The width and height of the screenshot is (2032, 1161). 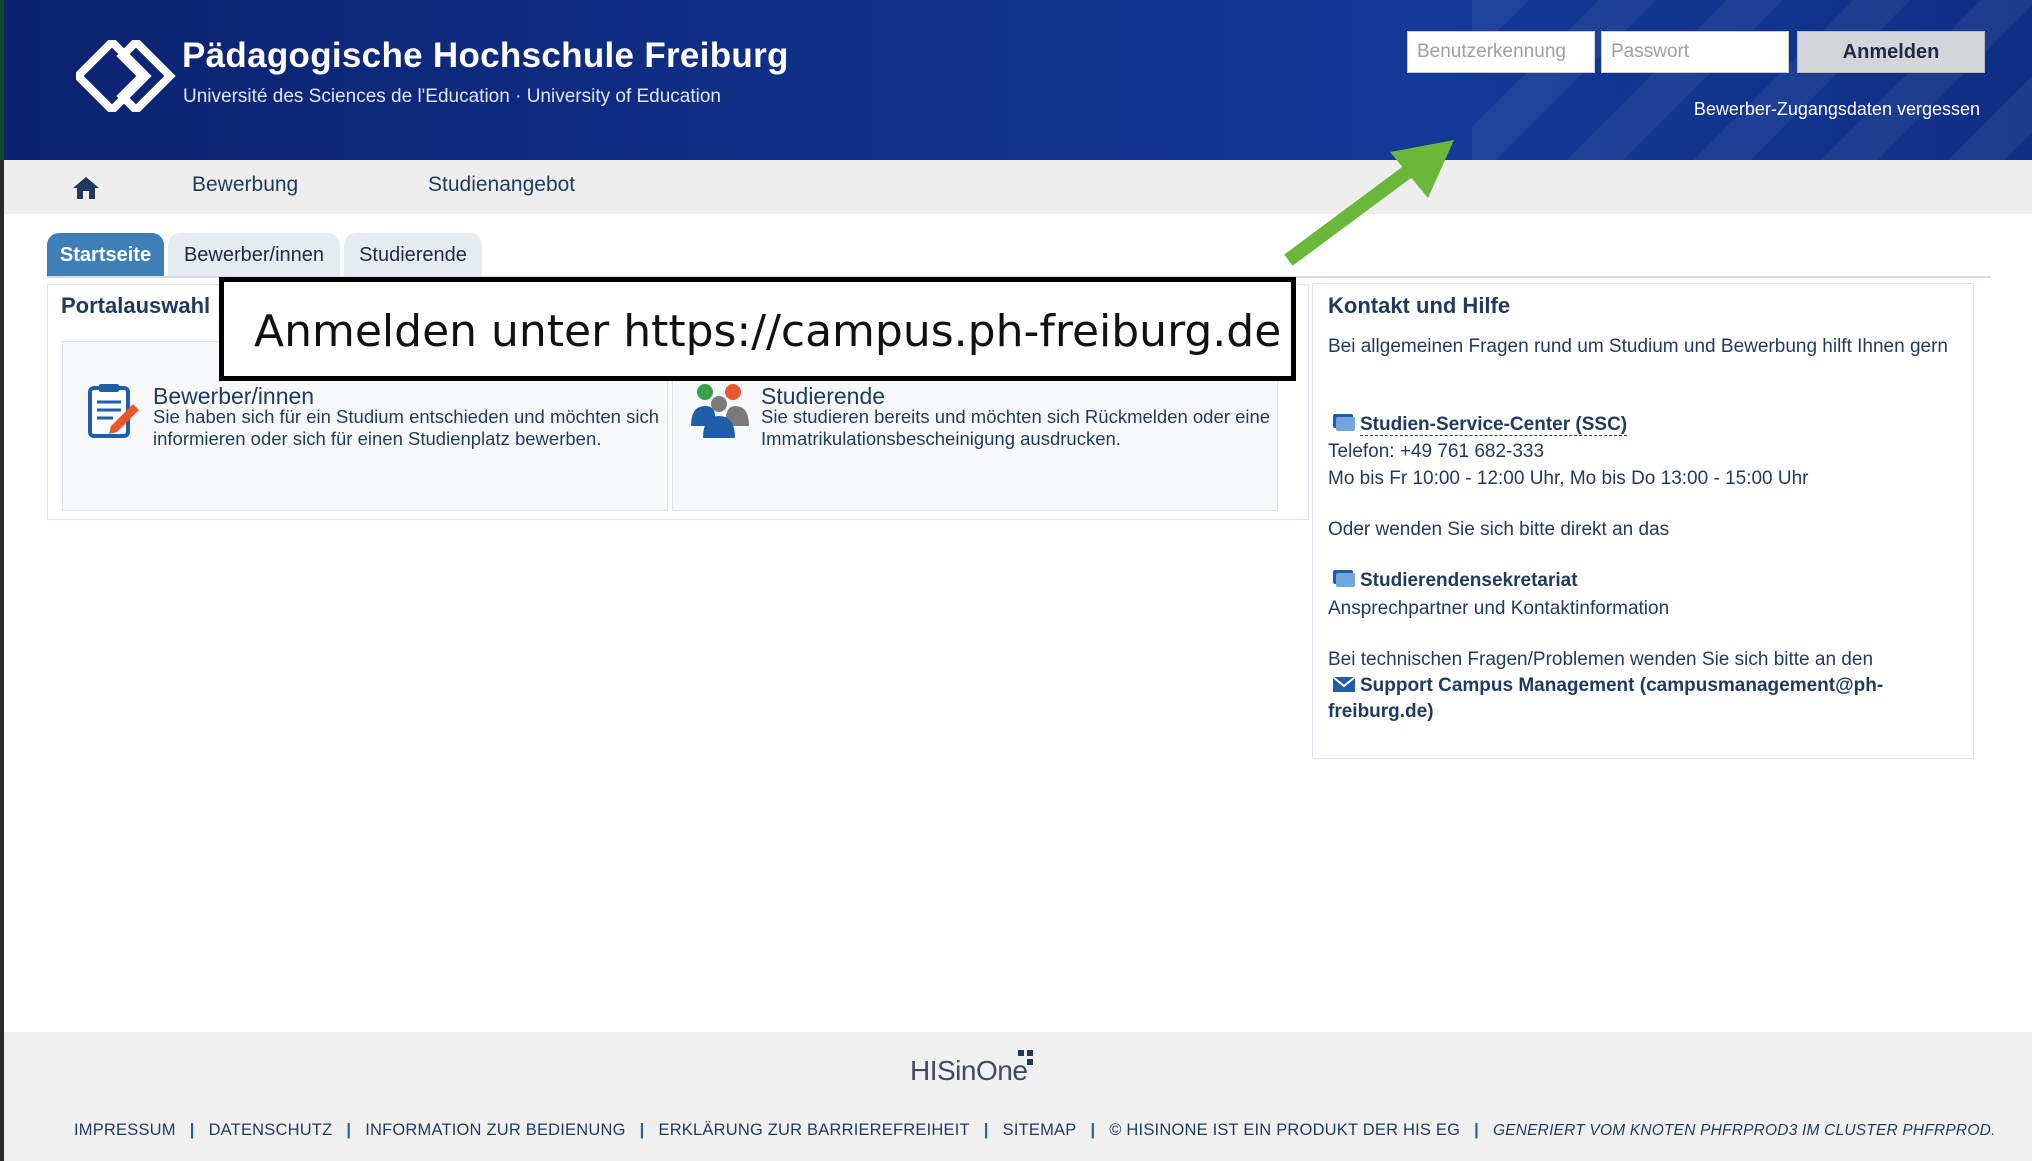 I want to click on footer-link-barrierefreiheit: ERKLÄRUNG ZUR BARRIEREFREIHEIT, so click(x=813, y=1130).